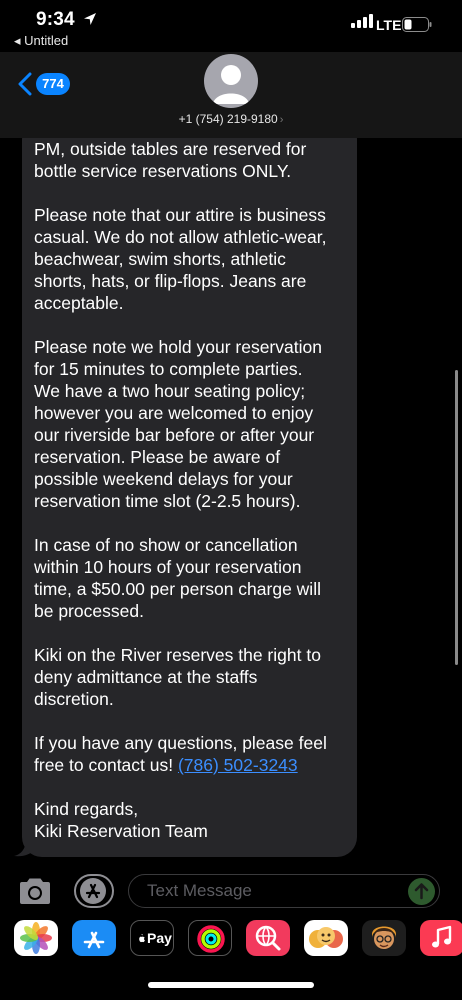 This screenshot has height=1000, width=462. I want to click on web-search-app-button, so click(268, 938).